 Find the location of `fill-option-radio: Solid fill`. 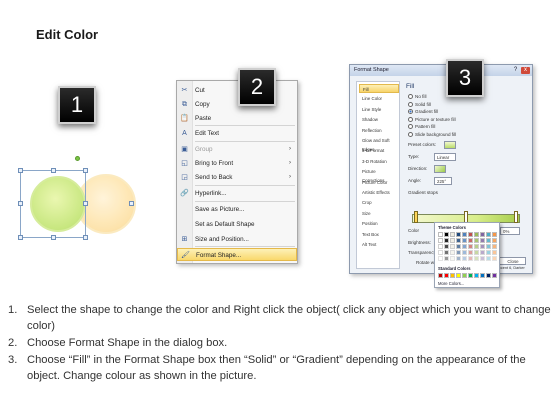

fill-option-radio: Solid fill is located at coordinates (419, 104).